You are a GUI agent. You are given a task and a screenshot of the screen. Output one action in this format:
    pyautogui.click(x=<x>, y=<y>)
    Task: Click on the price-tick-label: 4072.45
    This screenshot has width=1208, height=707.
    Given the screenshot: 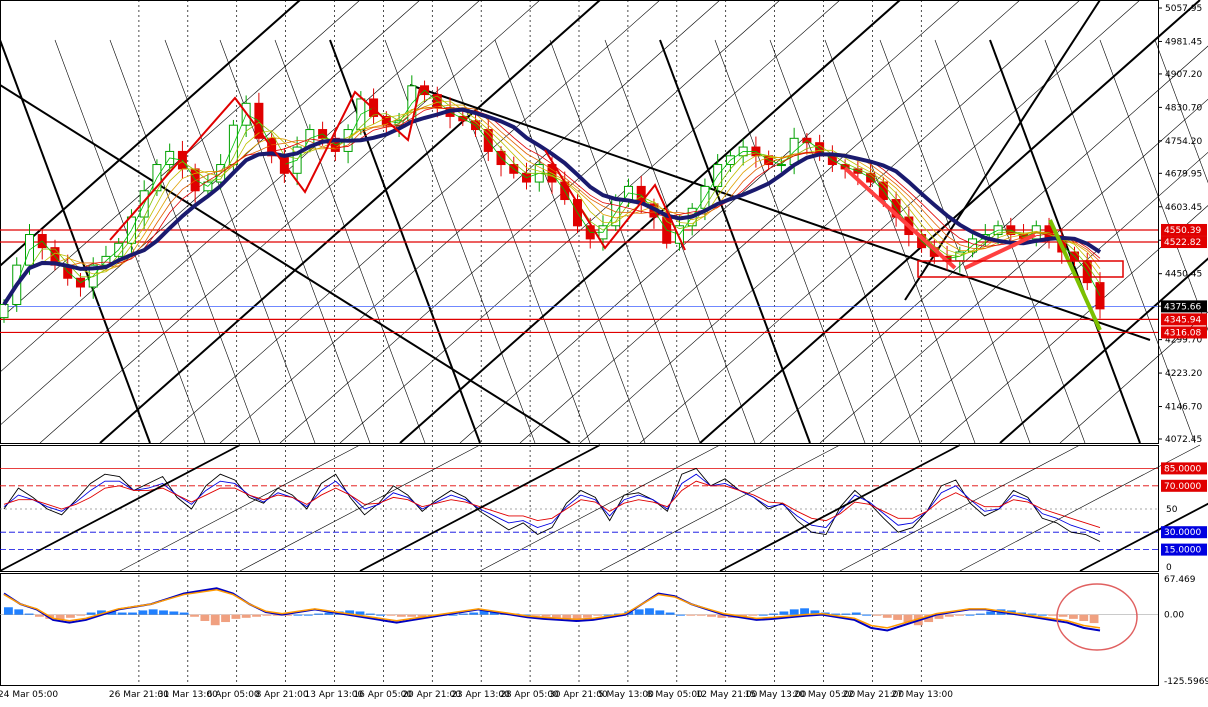 What is the action you would take?
    pyautogui.click(x=1183, y=440)
    